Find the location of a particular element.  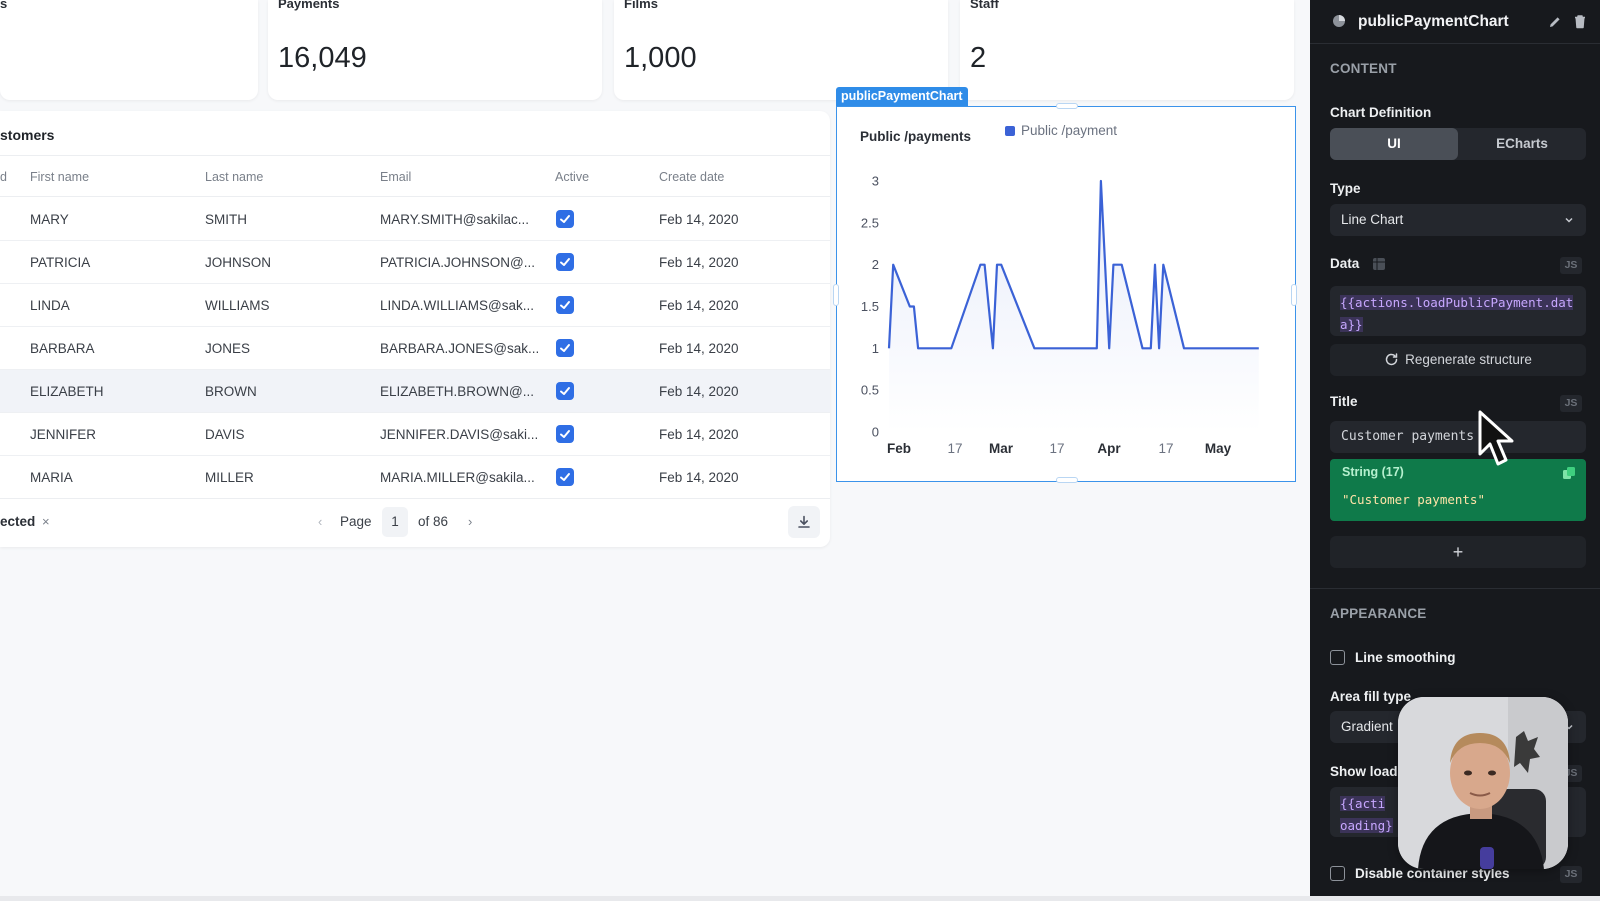

page-number-input: 1 is located at coordinates (395, 522).